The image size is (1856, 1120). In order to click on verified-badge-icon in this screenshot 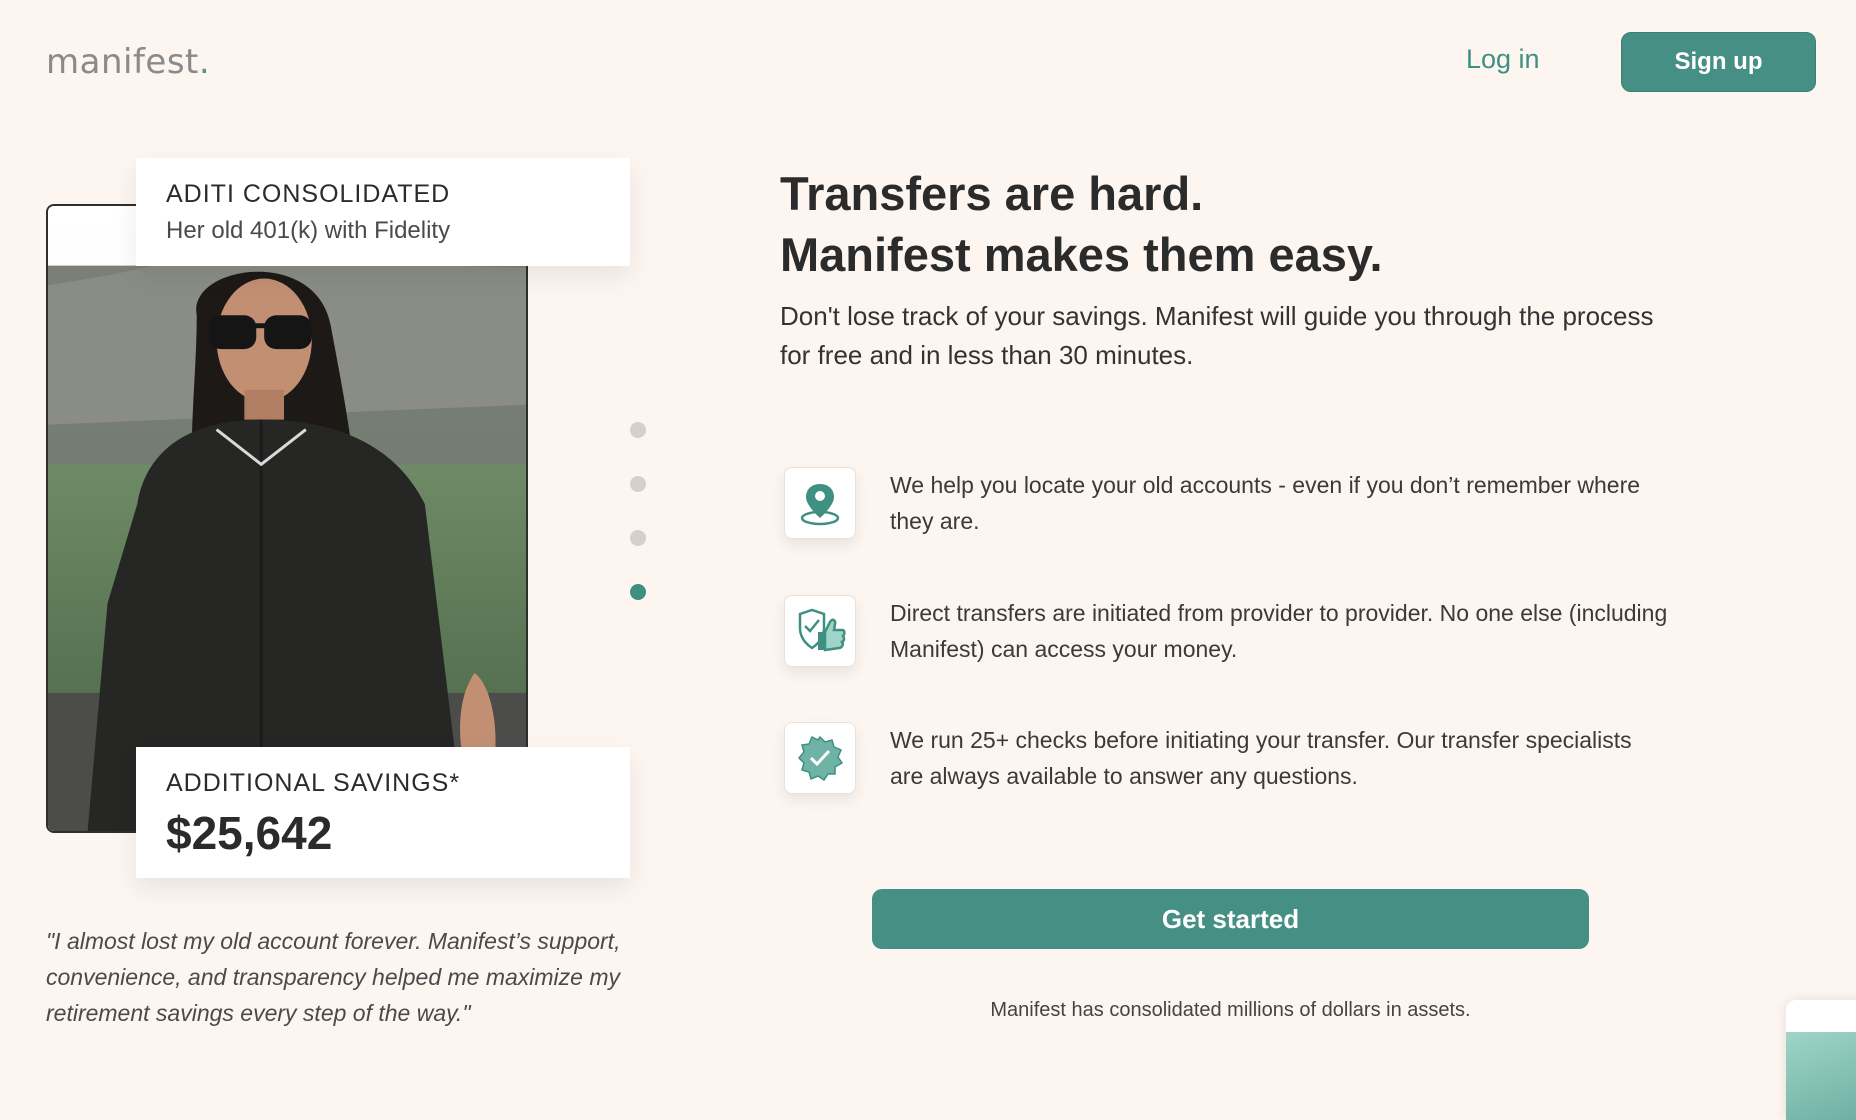, I will do `click(820, 758)`.